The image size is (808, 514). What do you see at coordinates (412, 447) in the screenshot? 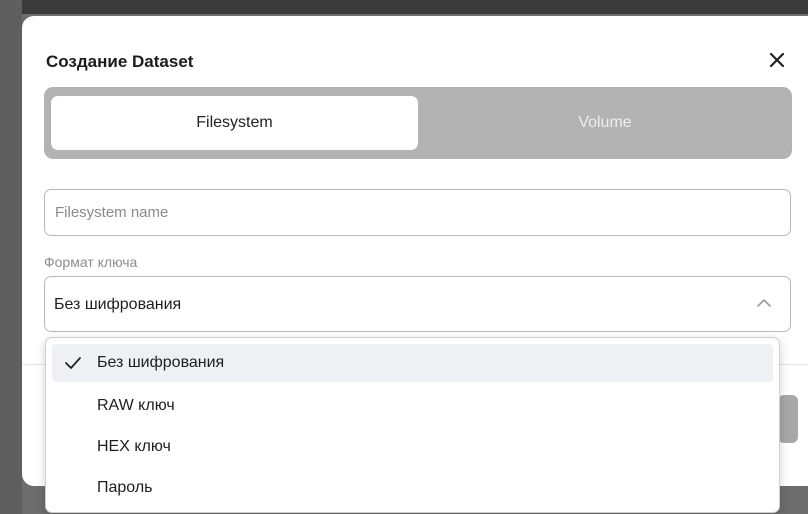
I see `option-hex-key: HEX ключ` at bounding box center [412, 447].